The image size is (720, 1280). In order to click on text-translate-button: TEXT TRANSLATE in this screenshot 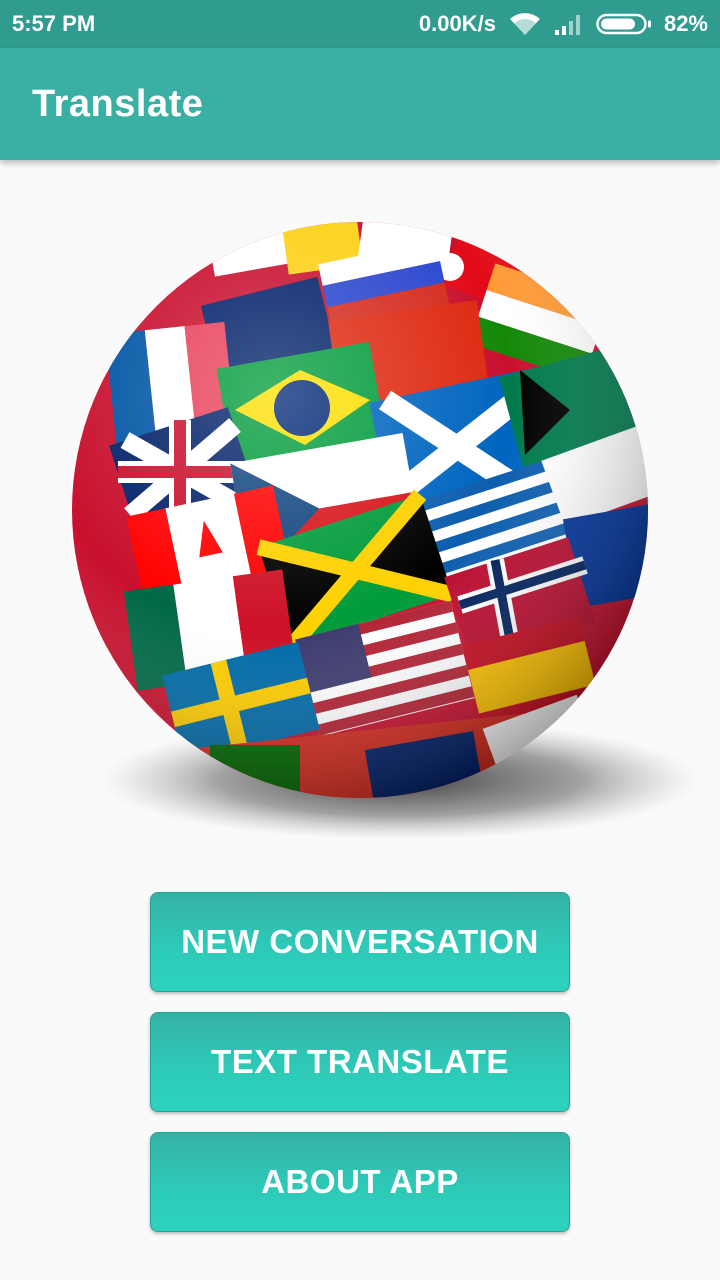, I will do `click(360, 1062)`.